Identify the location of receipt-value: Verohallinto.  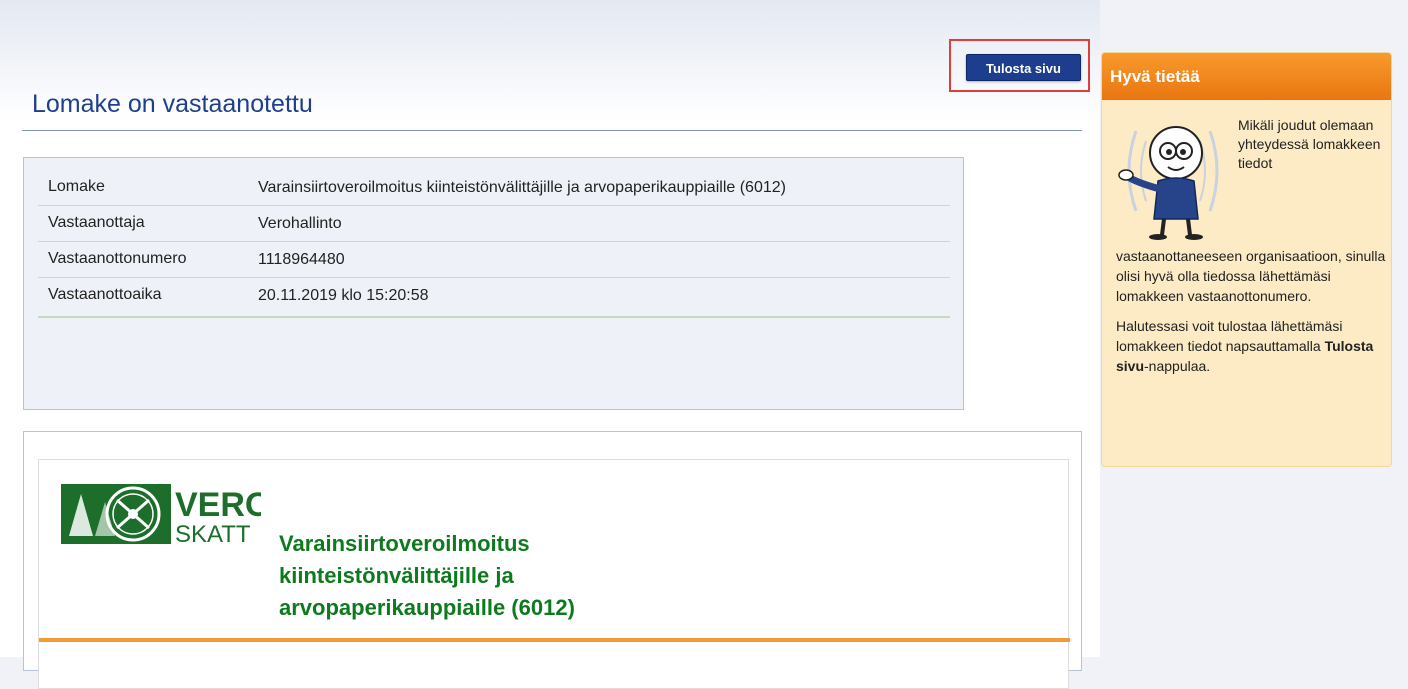
(300, 223).